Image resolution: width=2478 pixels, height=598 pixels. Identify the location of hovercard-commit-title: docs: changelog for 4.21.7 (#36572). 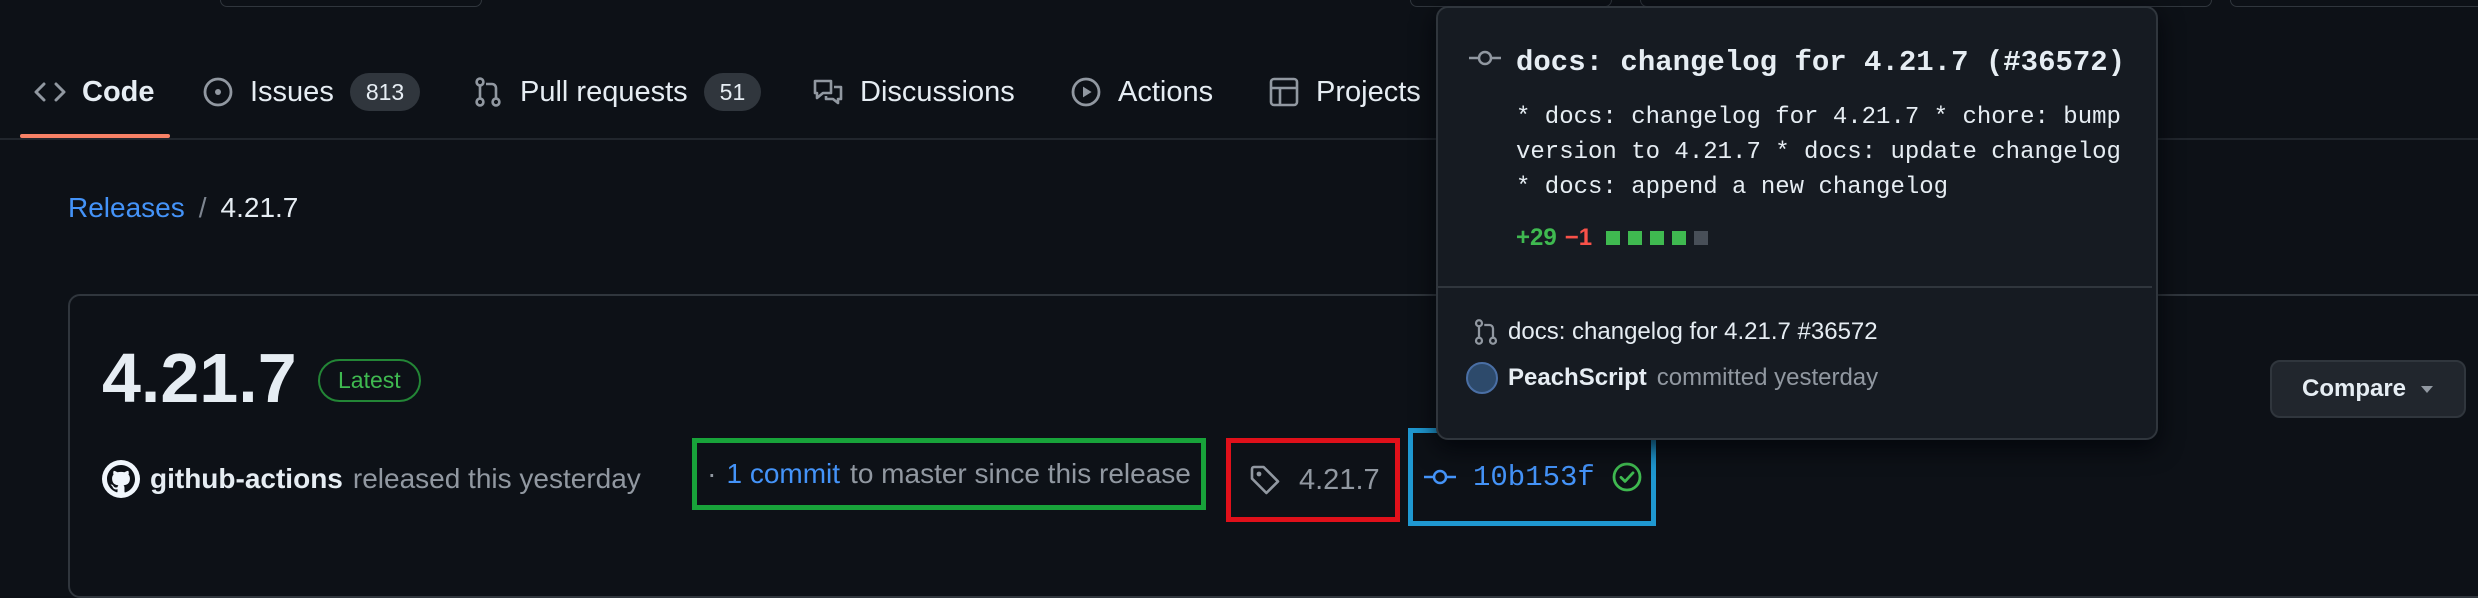
(1820, 62).